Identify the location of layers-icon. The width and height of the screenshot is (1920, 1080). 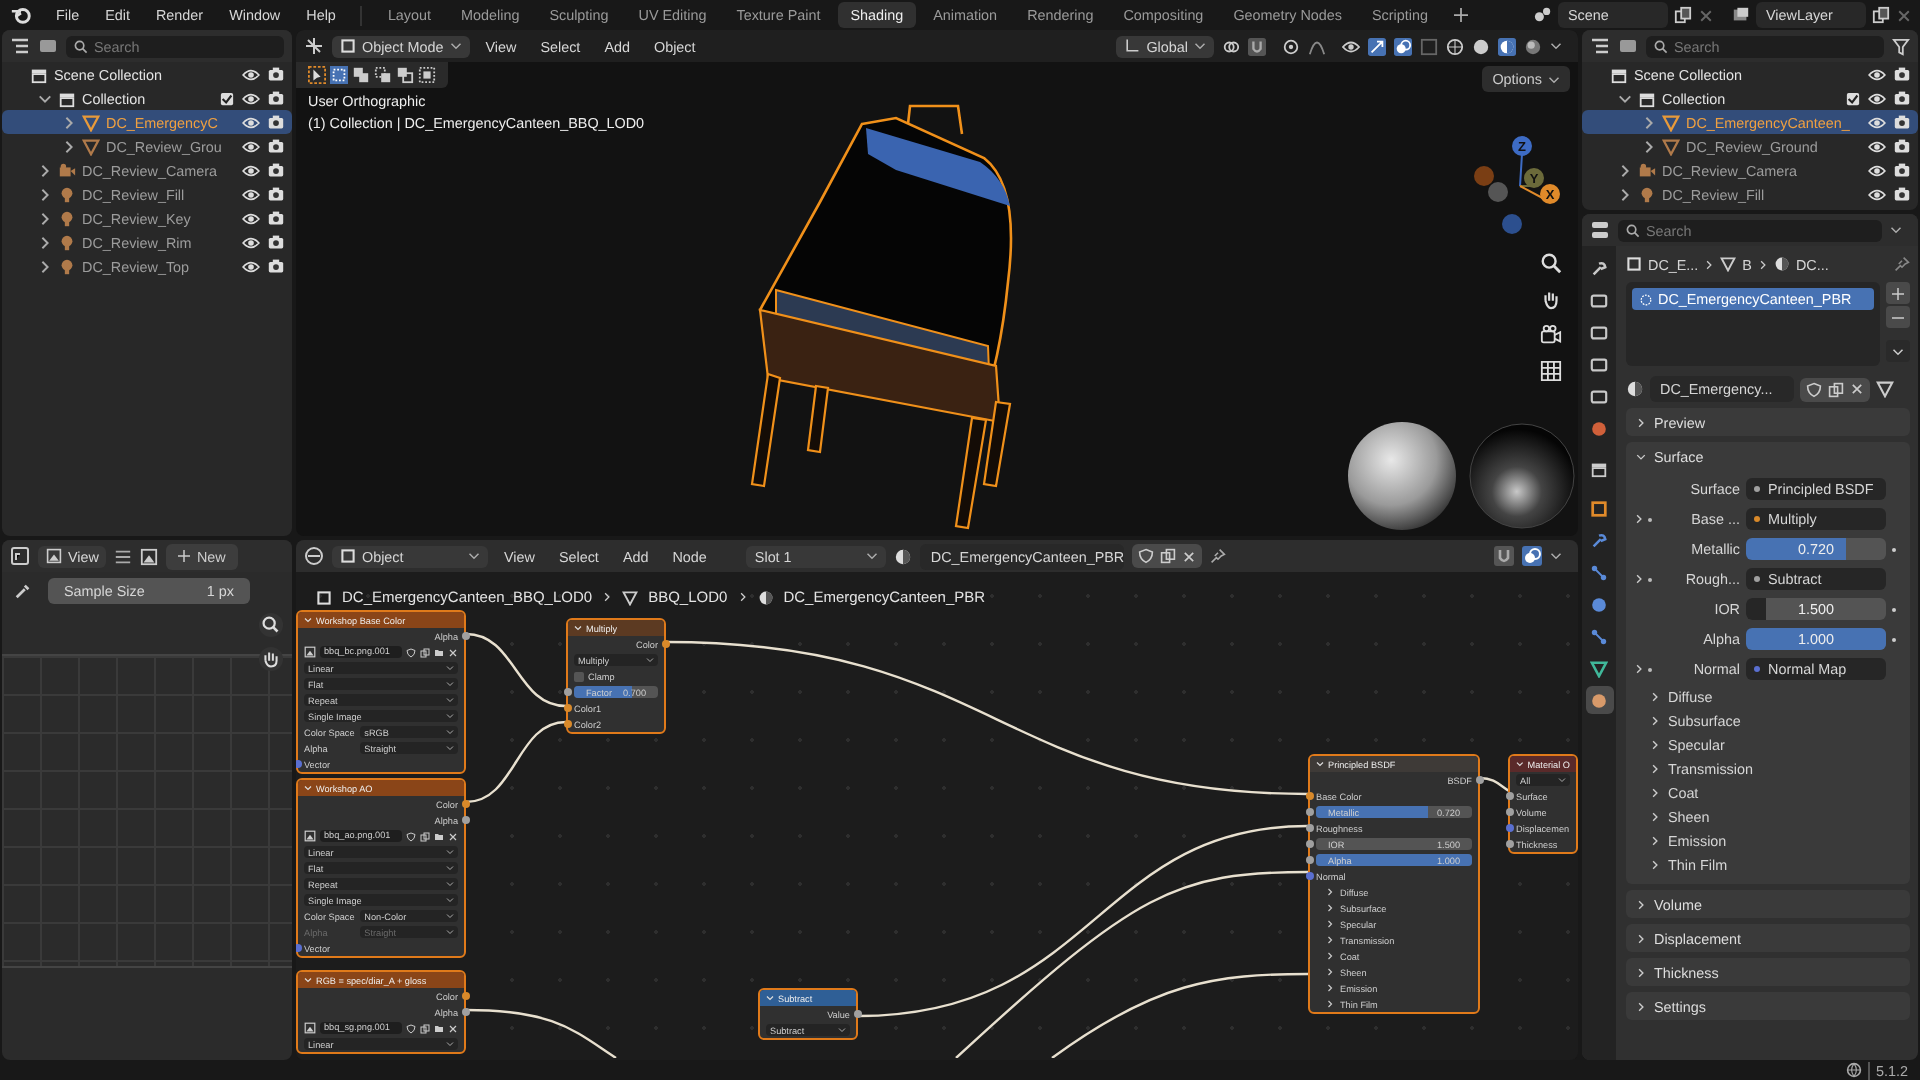
(1741, 15).